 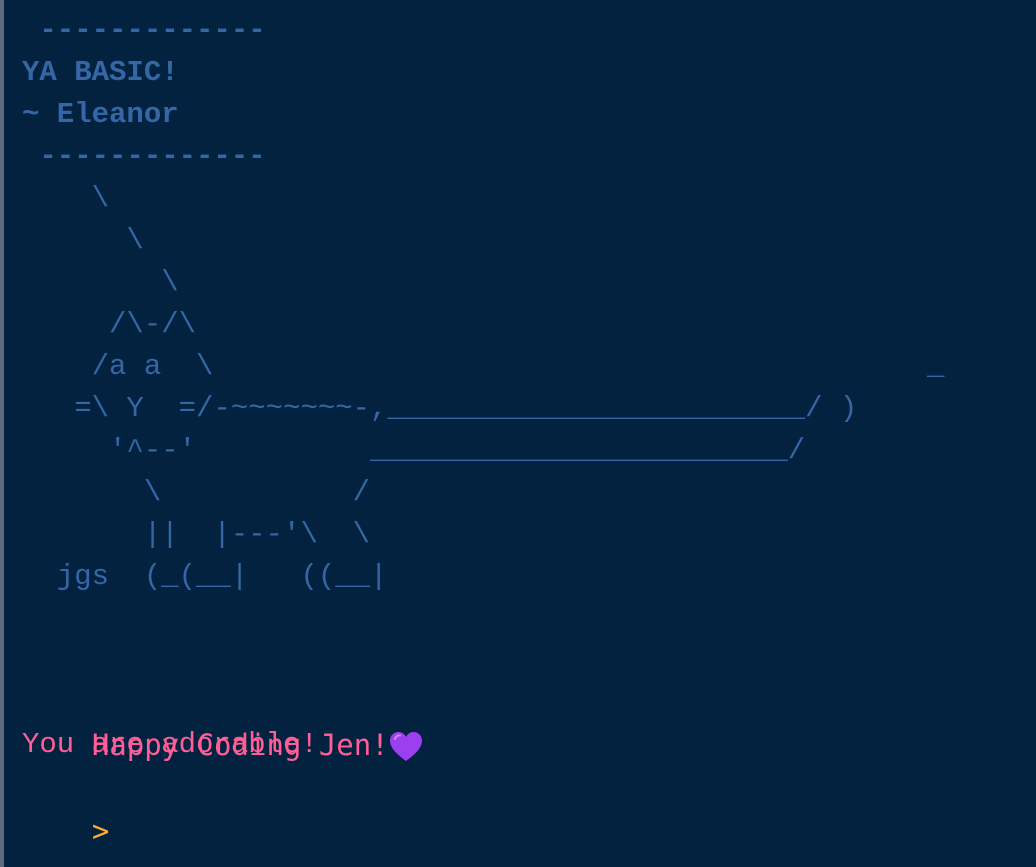 I want to click on compliment-line: You are adorable!, so click(x=170, y=744).